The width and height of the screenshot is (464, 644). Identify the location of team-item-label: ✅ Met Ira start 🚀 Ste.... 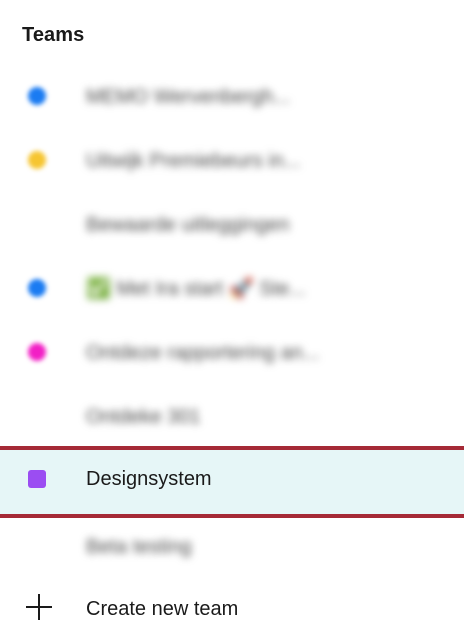
(196, 289).